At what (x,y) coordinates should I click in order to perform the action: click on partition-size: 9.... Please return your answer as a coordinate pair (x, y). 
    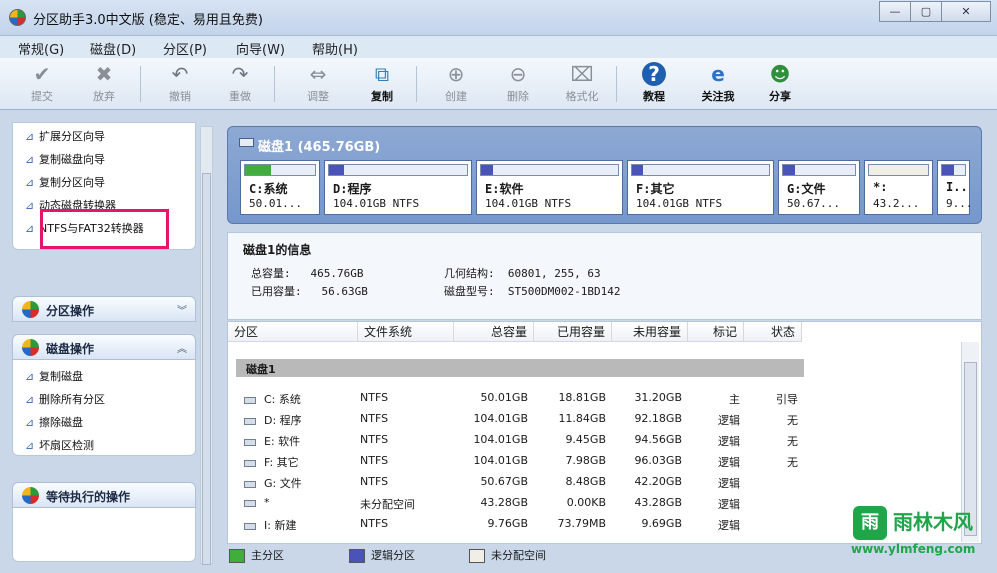
    Looking at the image, I should click on (959, 203).